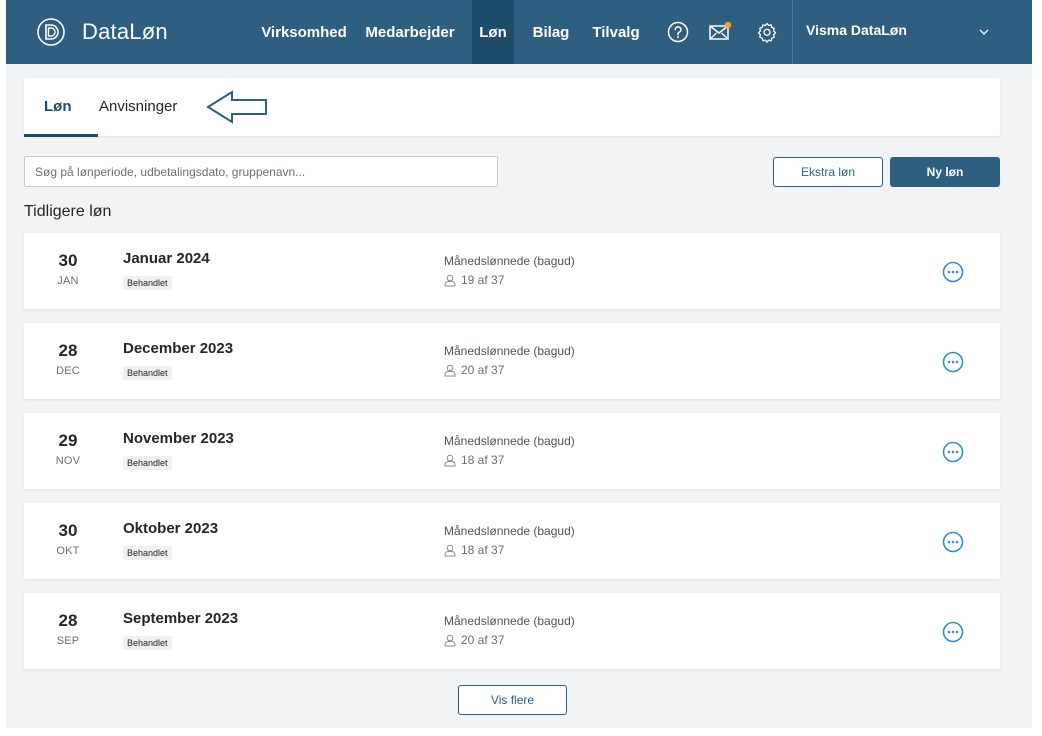 The image size is (1042, 736). I want to click on pay-month: NOV, so click(68, 461).